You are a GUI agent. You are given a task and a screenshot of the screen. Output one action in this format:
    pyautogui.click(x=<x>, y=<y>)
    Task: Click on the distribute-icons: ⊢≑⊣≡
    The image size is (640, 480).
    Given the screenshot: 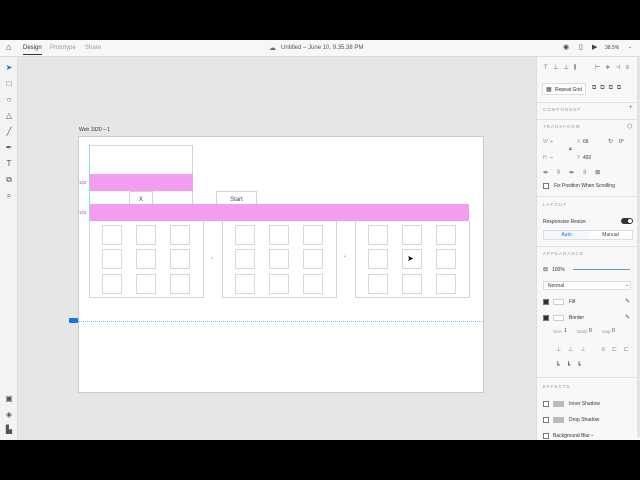 What is the action you would take?
    pyautogui.click(x=614, y=67)
    